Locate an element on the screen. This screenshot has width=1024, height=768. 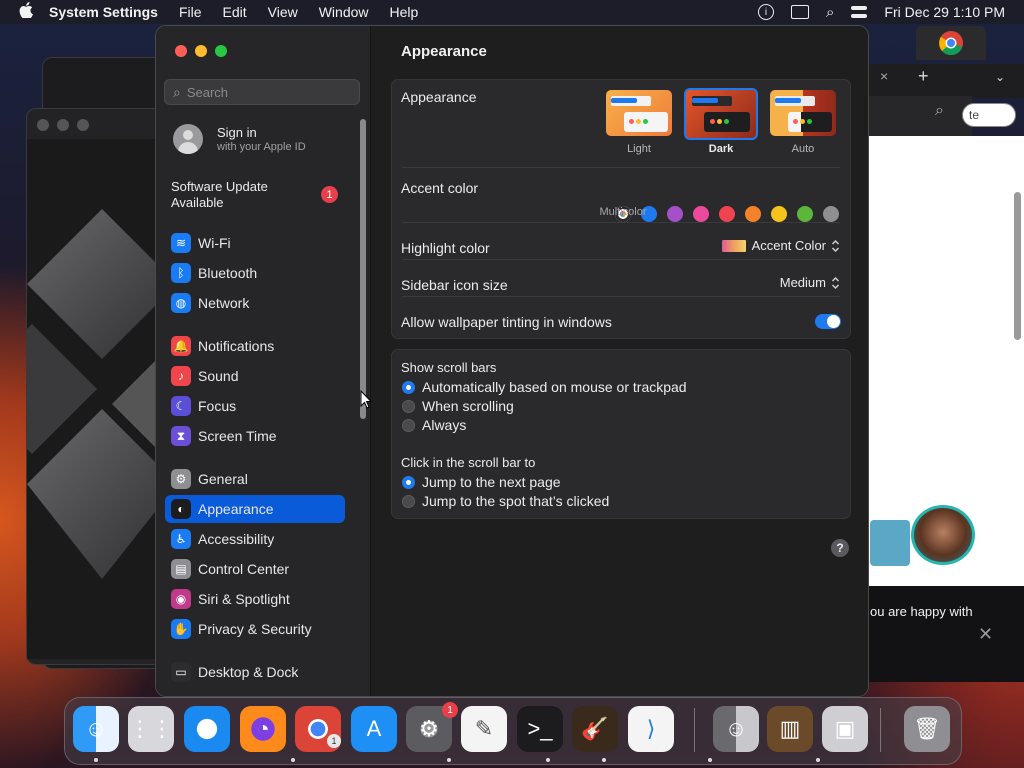
sidebar-item-desktop-dock: ▭ Desktop & Dock is located at coordinates (255, 672).